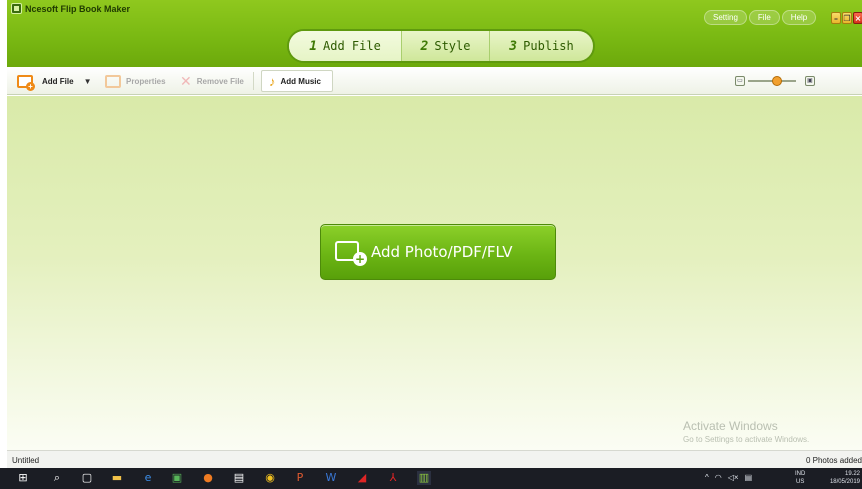 The height and width of the screenshot is (489, 862). I want to click on add-photo-label: Add Photo/PDF/FLV, so click(442, 252).